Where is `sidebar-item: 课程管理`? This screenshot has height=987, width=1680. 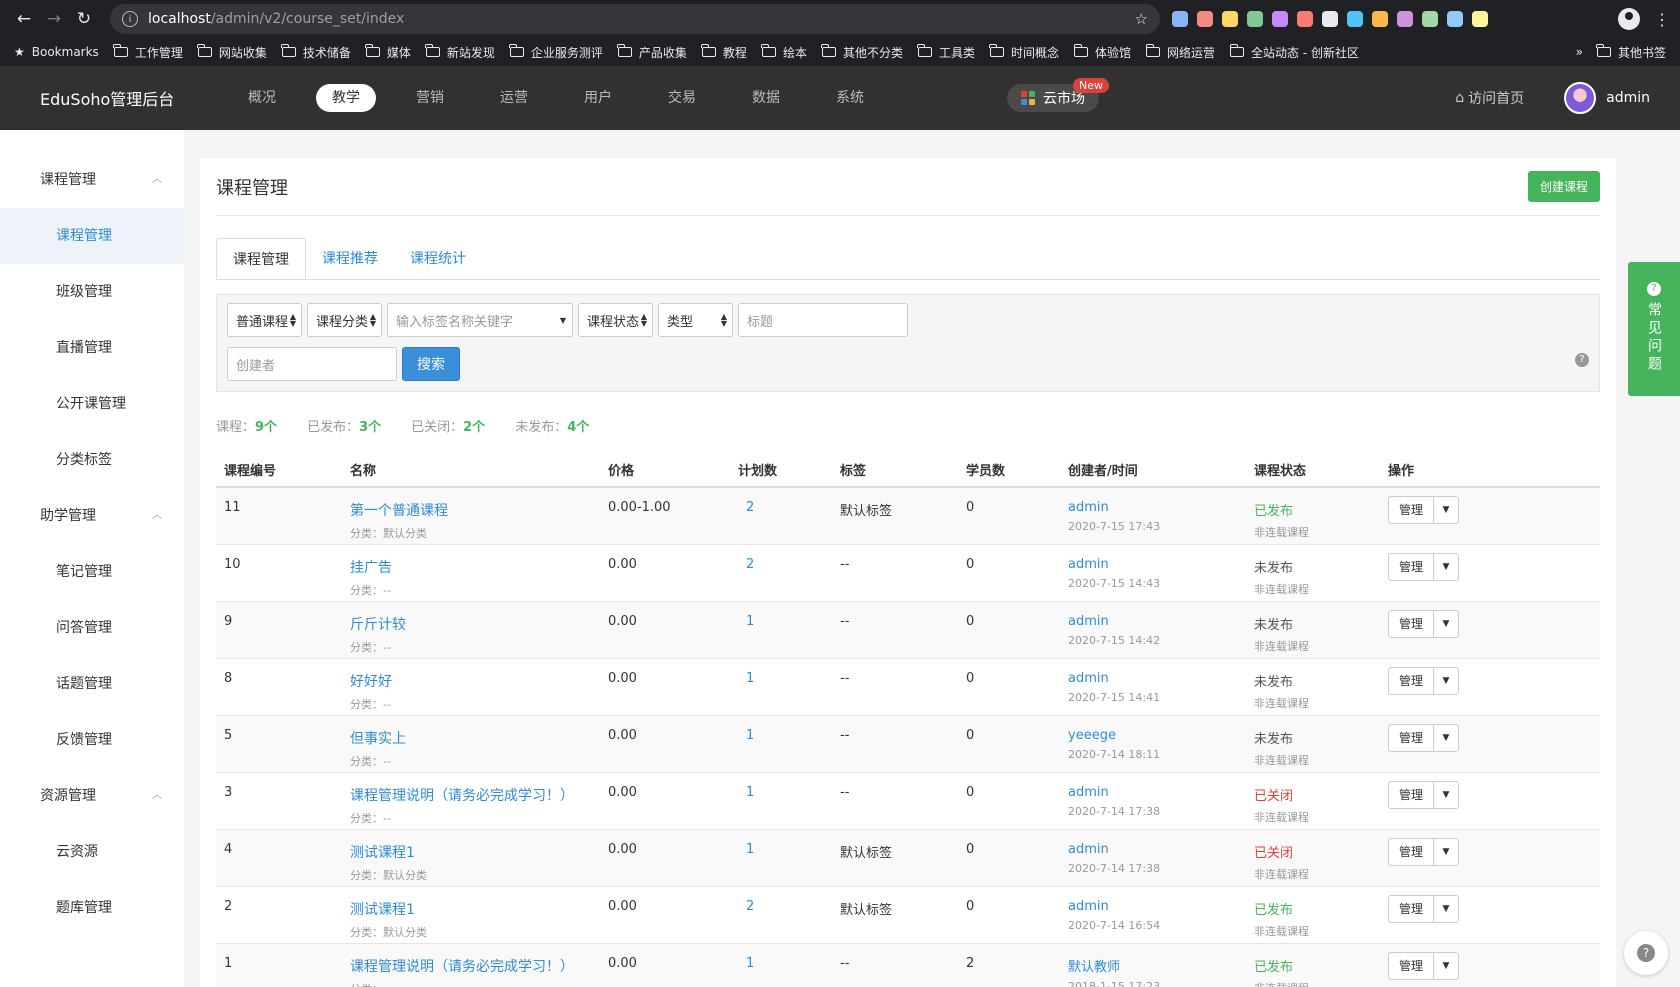 sidebar-item: 课程管理 is located at coordinates (92, 236).